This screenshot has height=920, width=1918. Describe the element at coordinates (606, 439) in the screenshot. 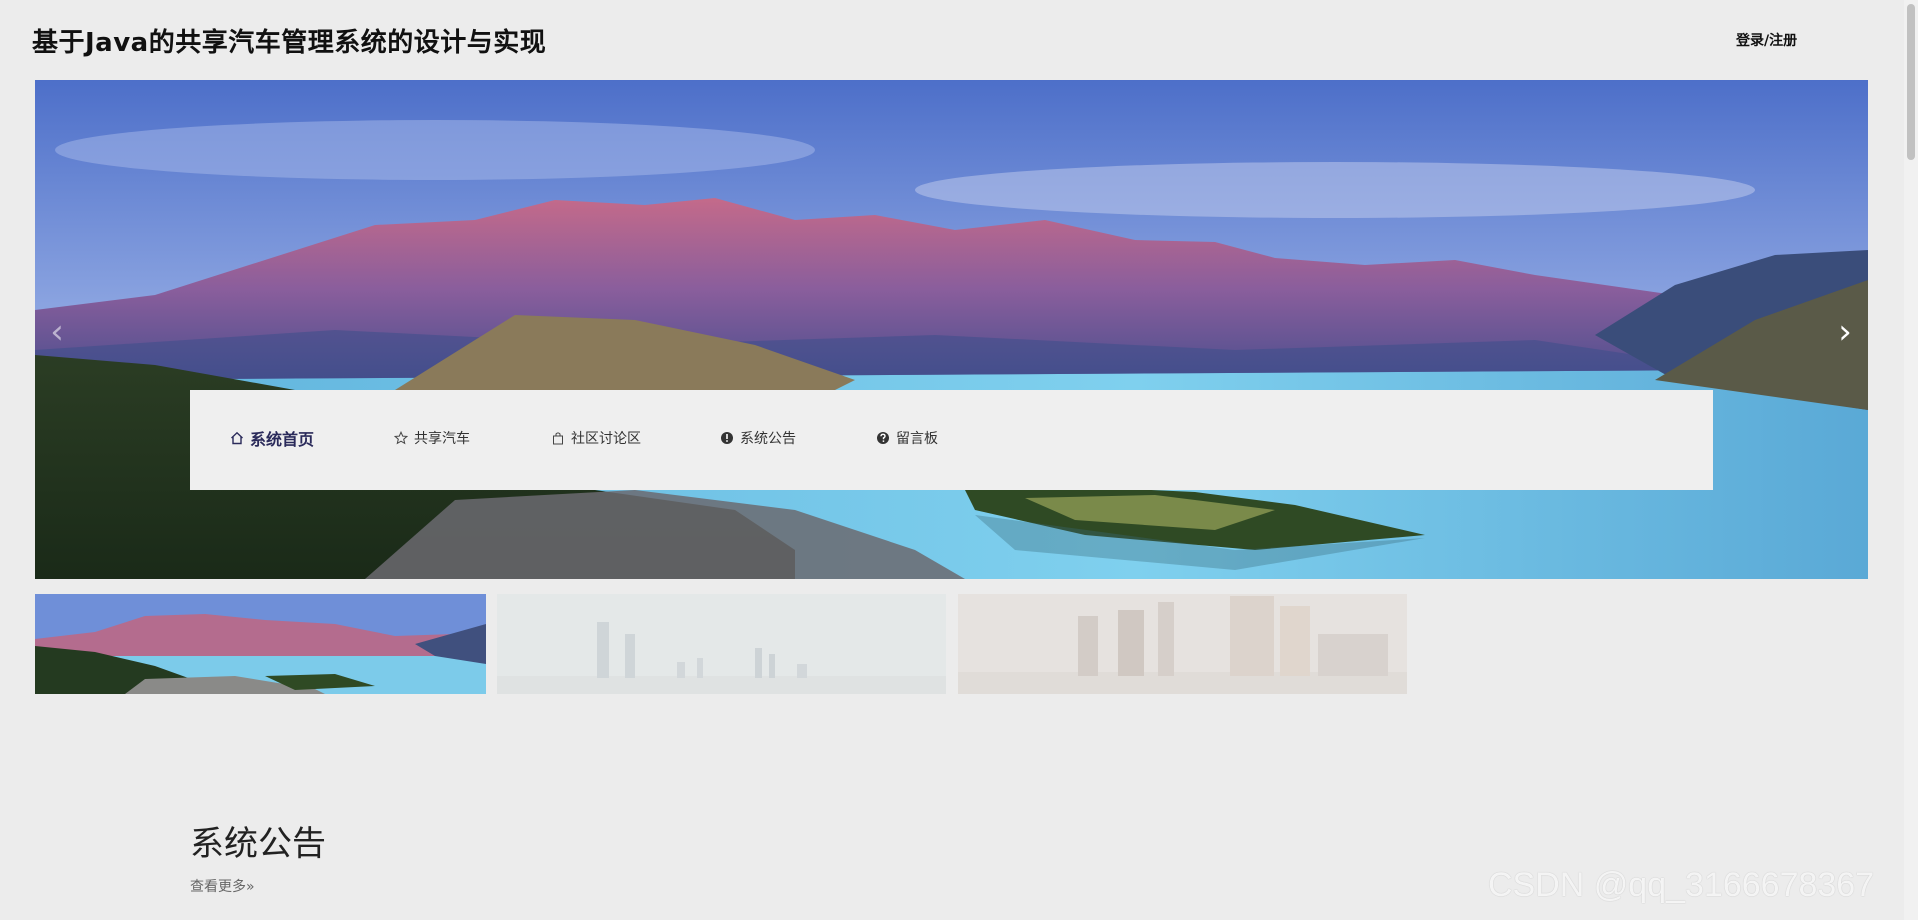

I see `nav-item-label: 社区讨论区` at that location.